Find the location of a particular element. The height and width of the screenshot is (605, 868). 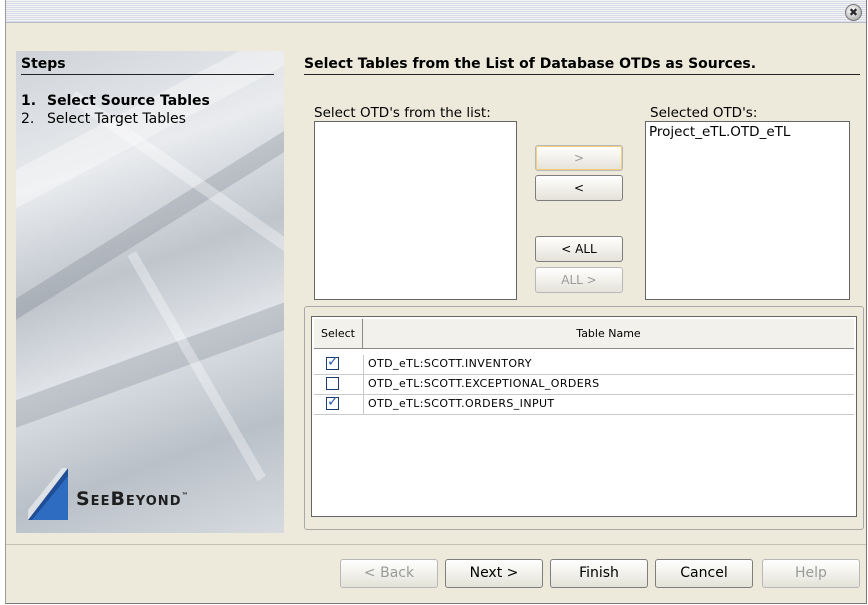

steps-divider is located at coordinates (147, 74).